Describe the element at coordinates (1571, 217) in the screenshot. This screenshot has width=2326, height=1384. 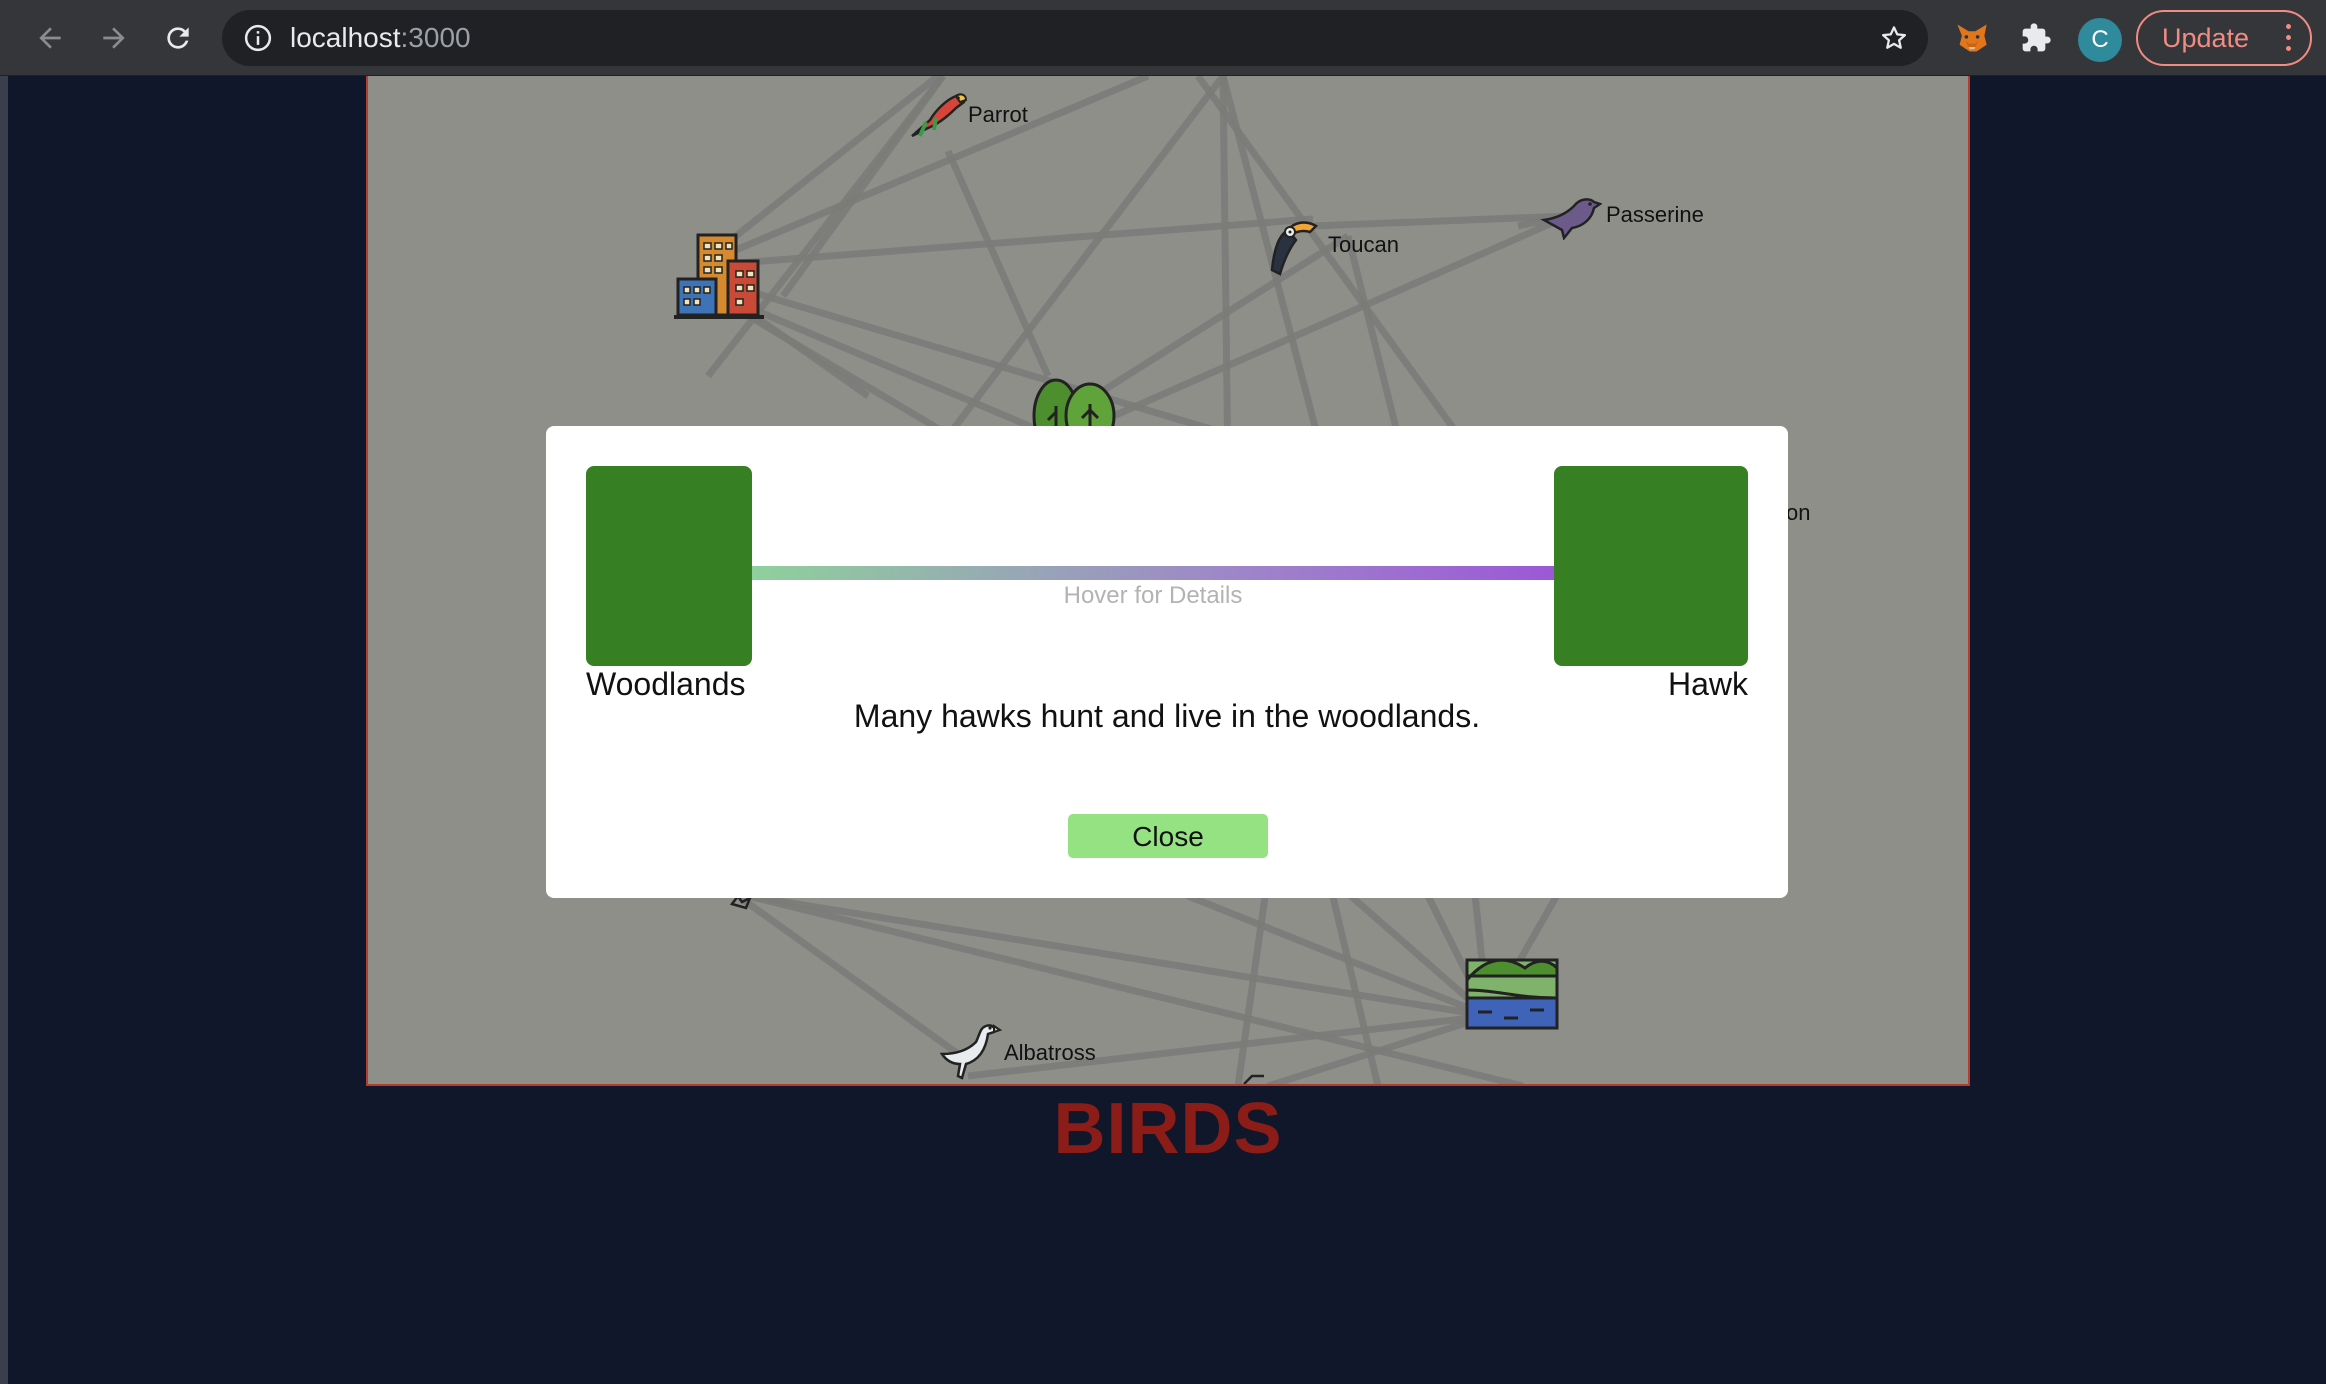
I see `passerine-icon` at that location.